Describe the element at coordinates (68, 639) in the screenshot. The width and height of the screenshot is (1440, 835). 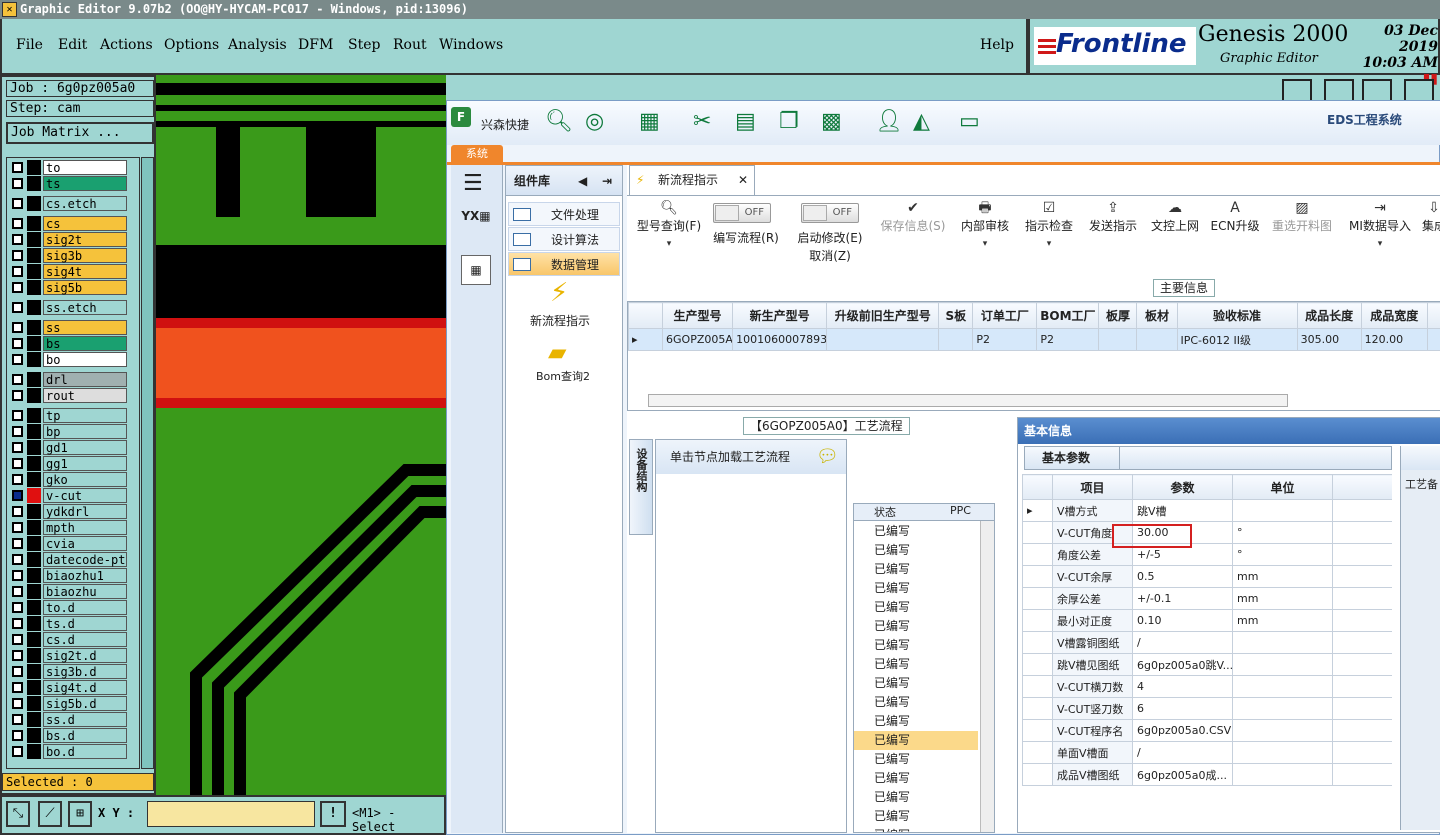
I see `layer-row: cs.d` at that location.